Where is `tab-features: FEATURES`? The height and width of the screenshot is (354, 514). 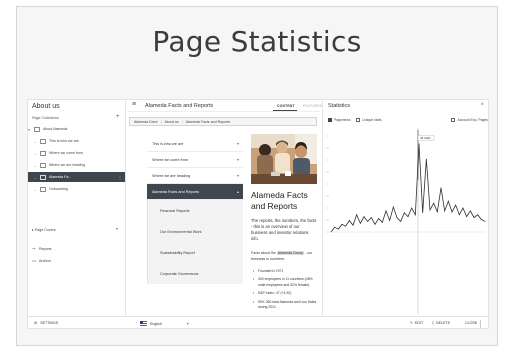 tab-features: FEATURES is located at coordinates (312, 106).